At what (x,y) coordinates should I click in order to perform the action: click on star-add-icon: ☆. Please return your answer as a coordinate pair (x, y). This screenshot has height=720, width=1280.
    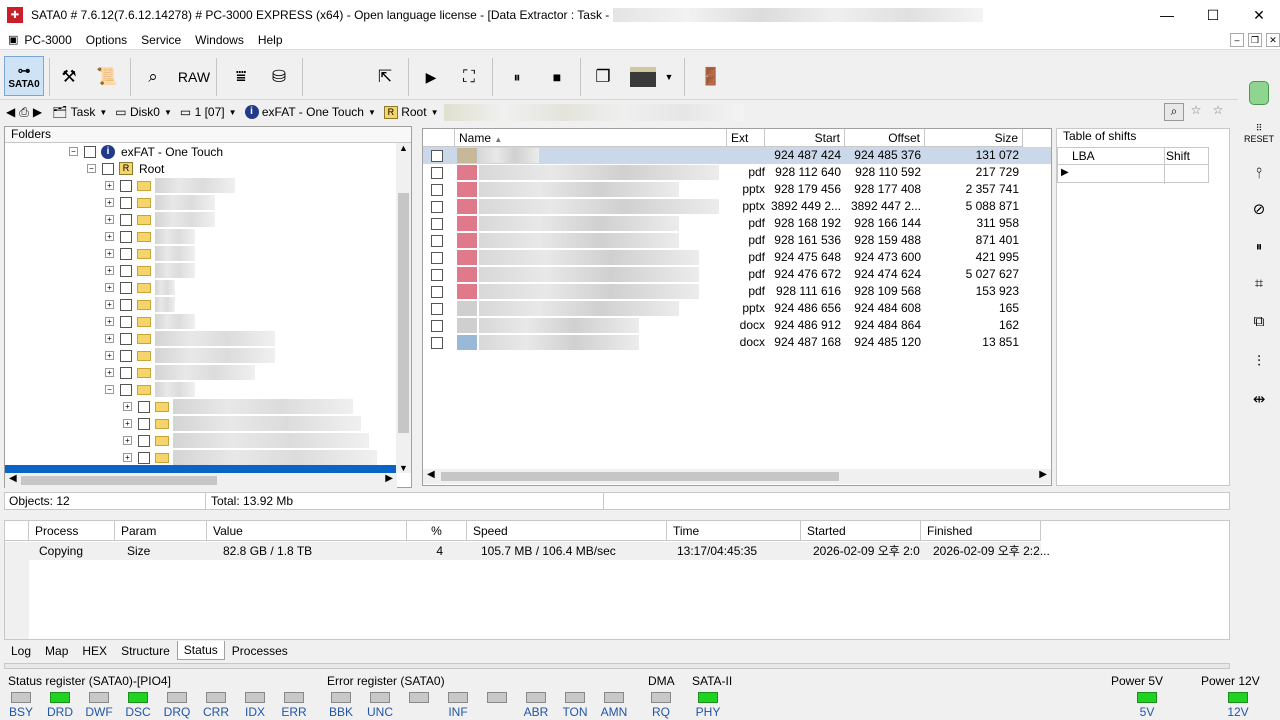
    Looking at the image, I should click on (1196, 112).